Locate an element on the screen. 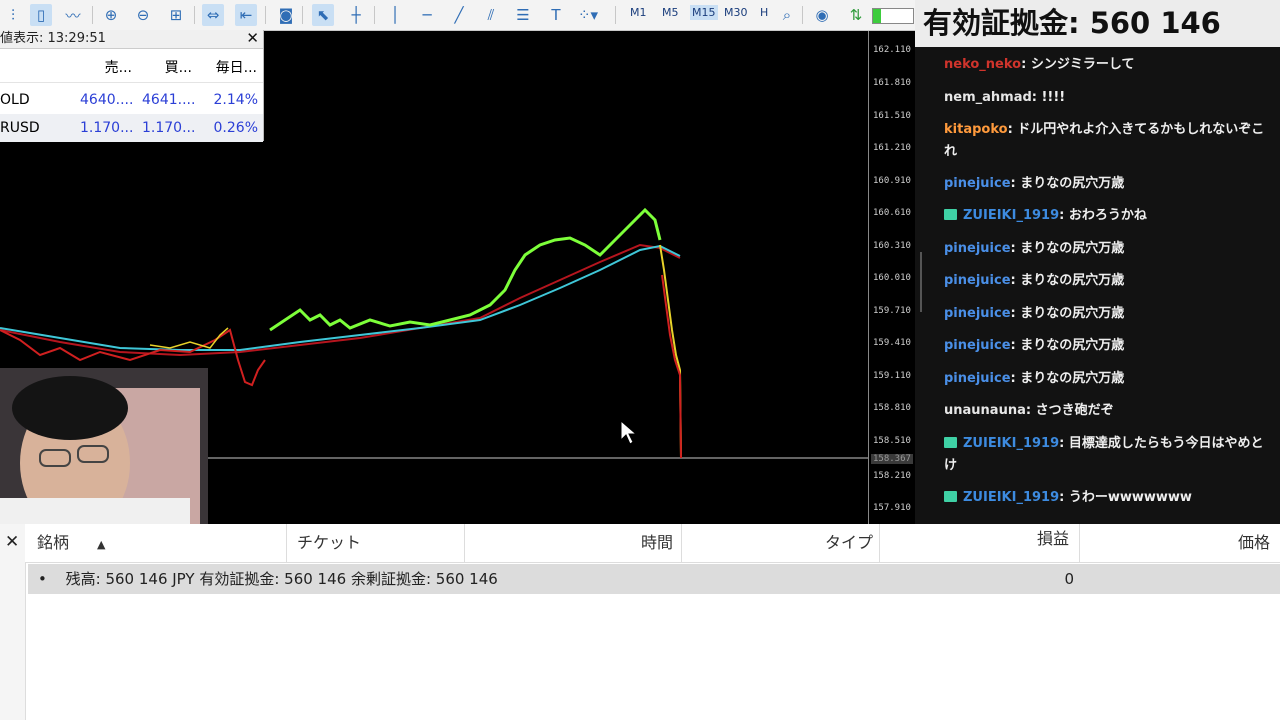  cursor-icon: ⬉ is located at coordinates (323, 15).